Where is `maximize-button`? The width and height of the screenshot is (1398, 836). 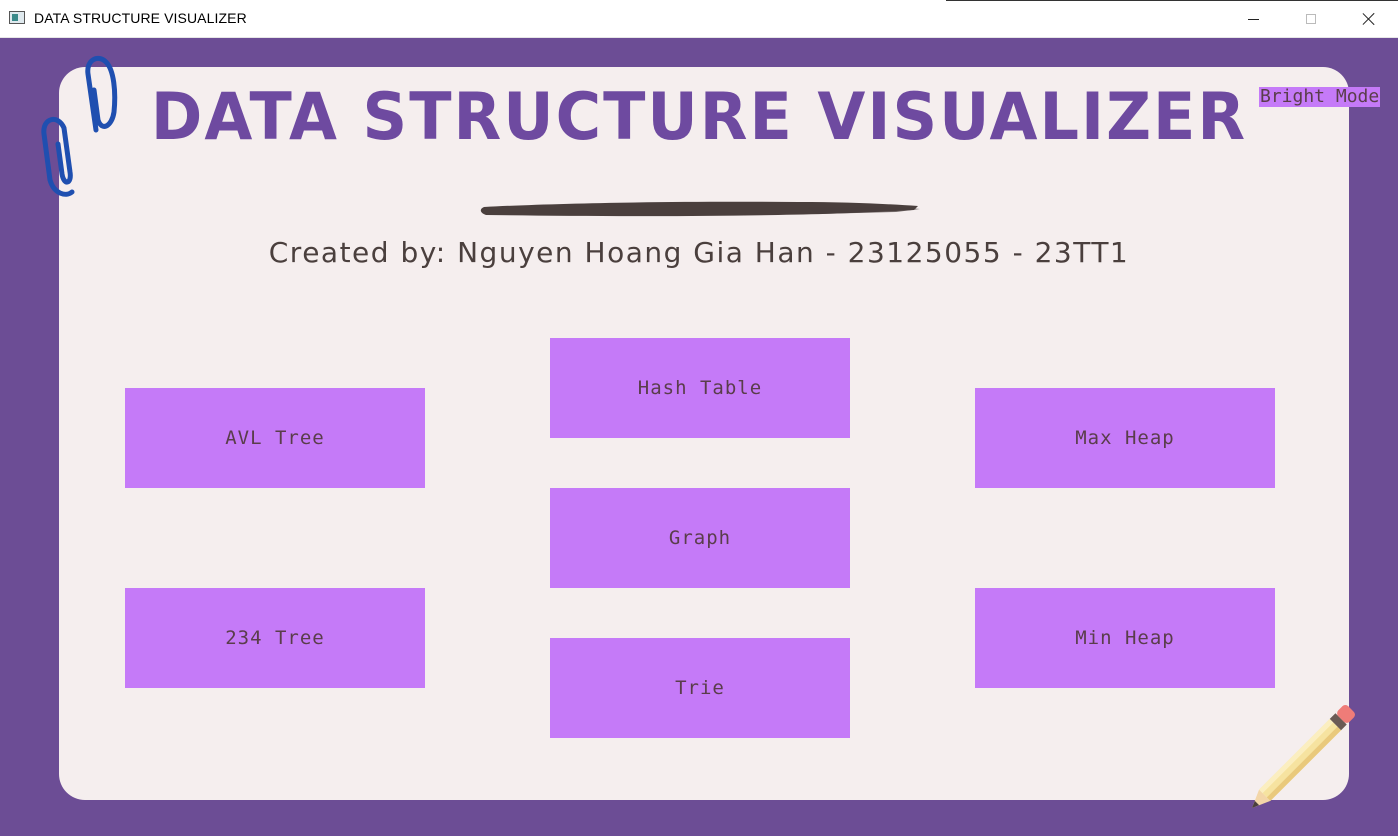 maximize-button is located at coordinates (1311, 19).